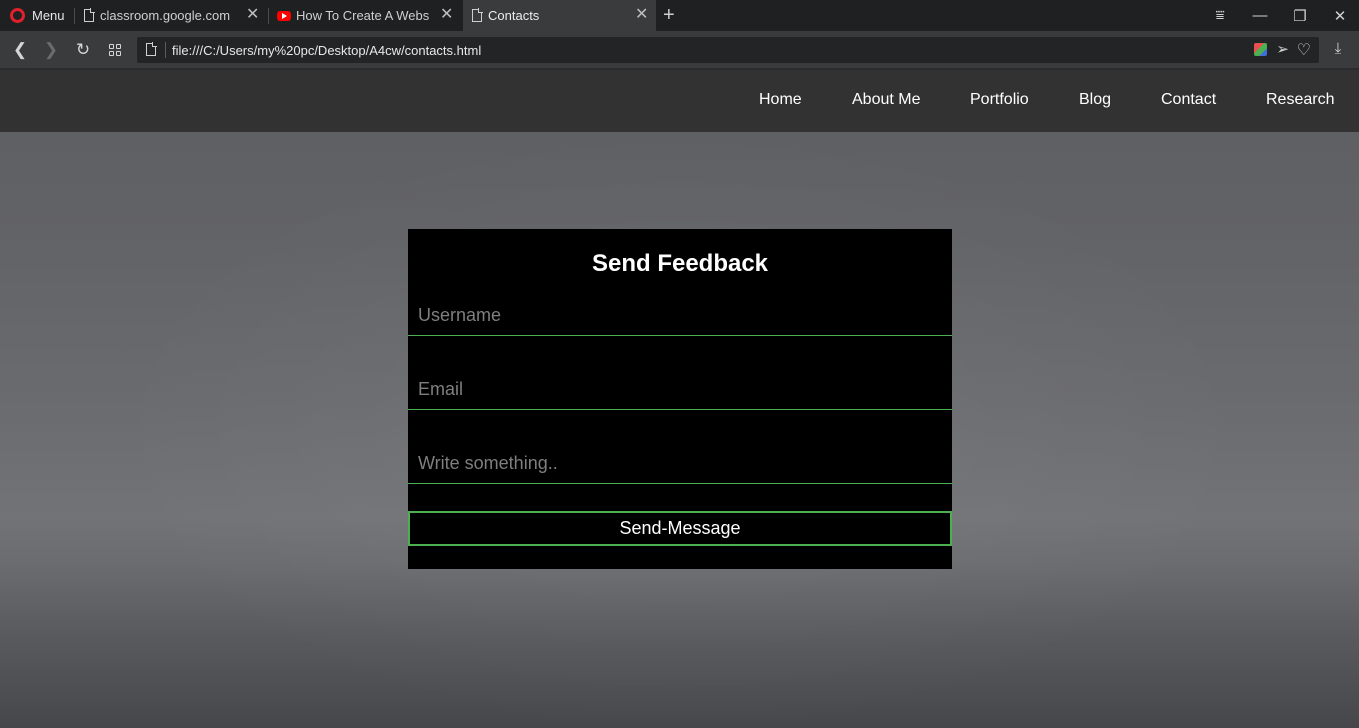 The image size is (1359, 728). I want to click on reload-icon: ↻, so click(83, 50).